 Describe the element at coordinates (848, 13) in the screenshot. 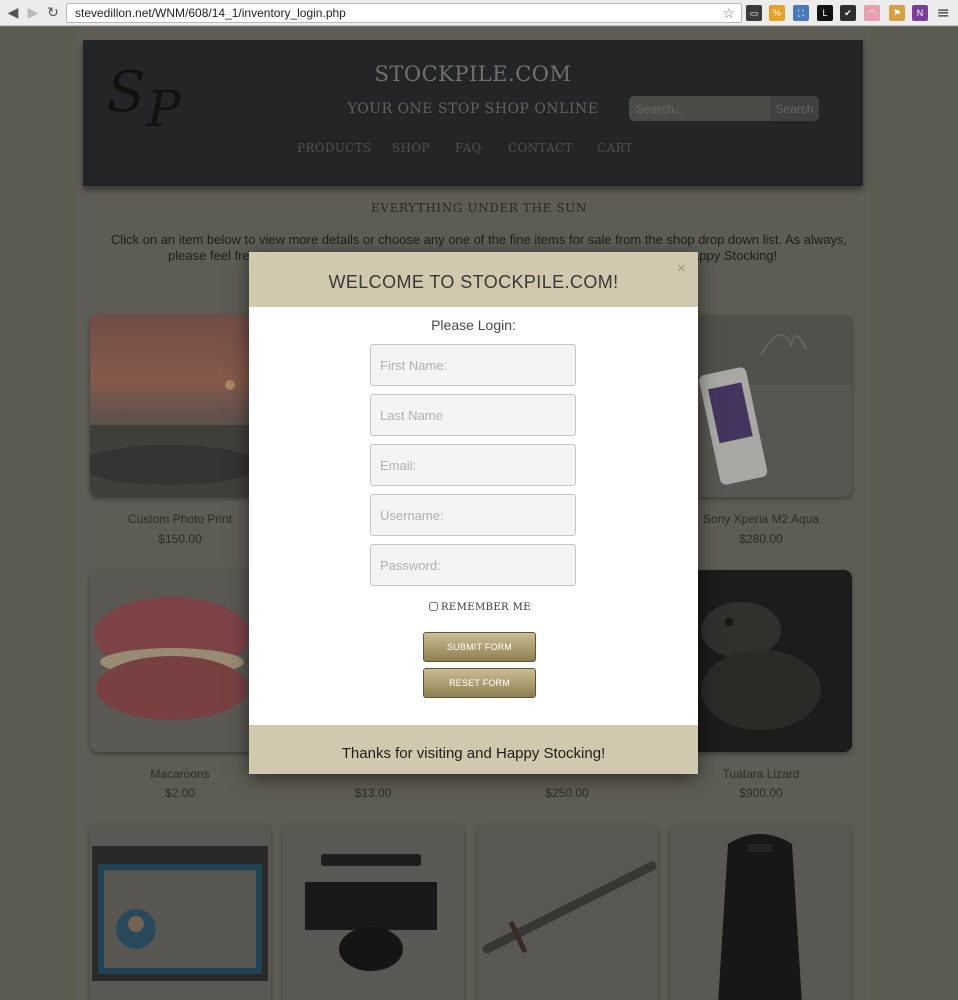

I see `checklist-extension-icon: ✔` at that location.